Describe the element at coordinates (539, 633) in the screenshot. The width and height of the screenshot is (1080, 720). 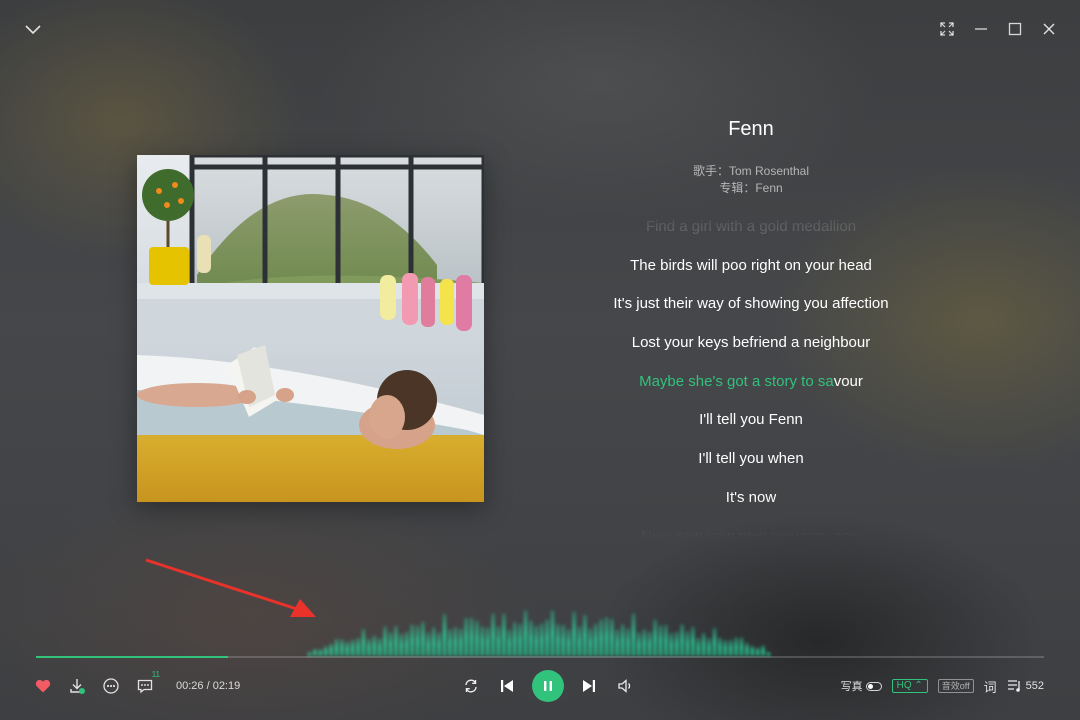
I see `audio-visualizer` at that location.